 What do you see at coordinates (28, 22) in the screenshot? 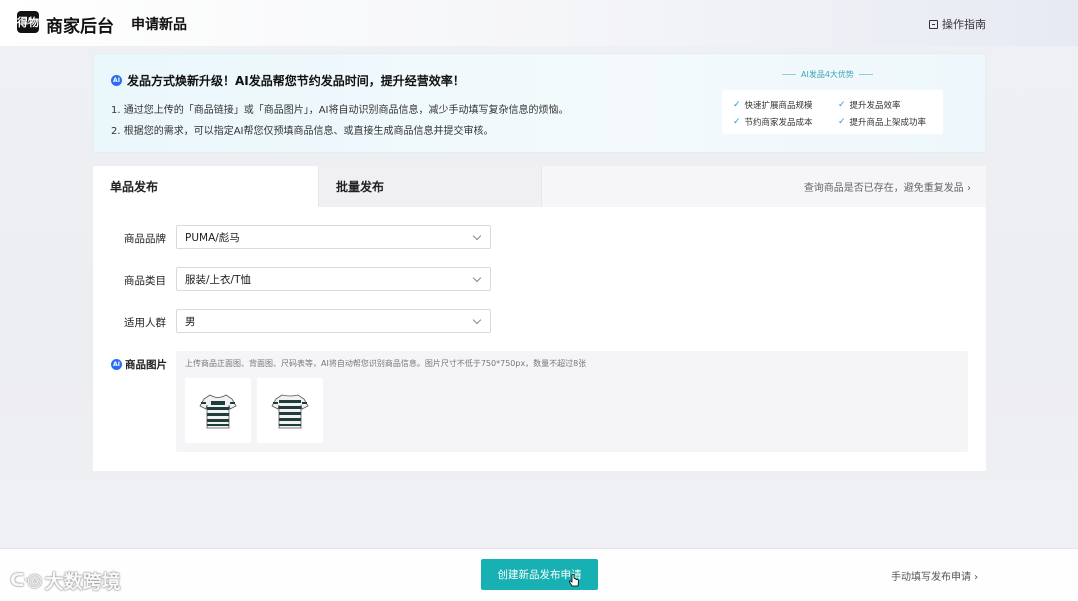
I see `logo-icon: 得物` at bounding box center [28, 22].